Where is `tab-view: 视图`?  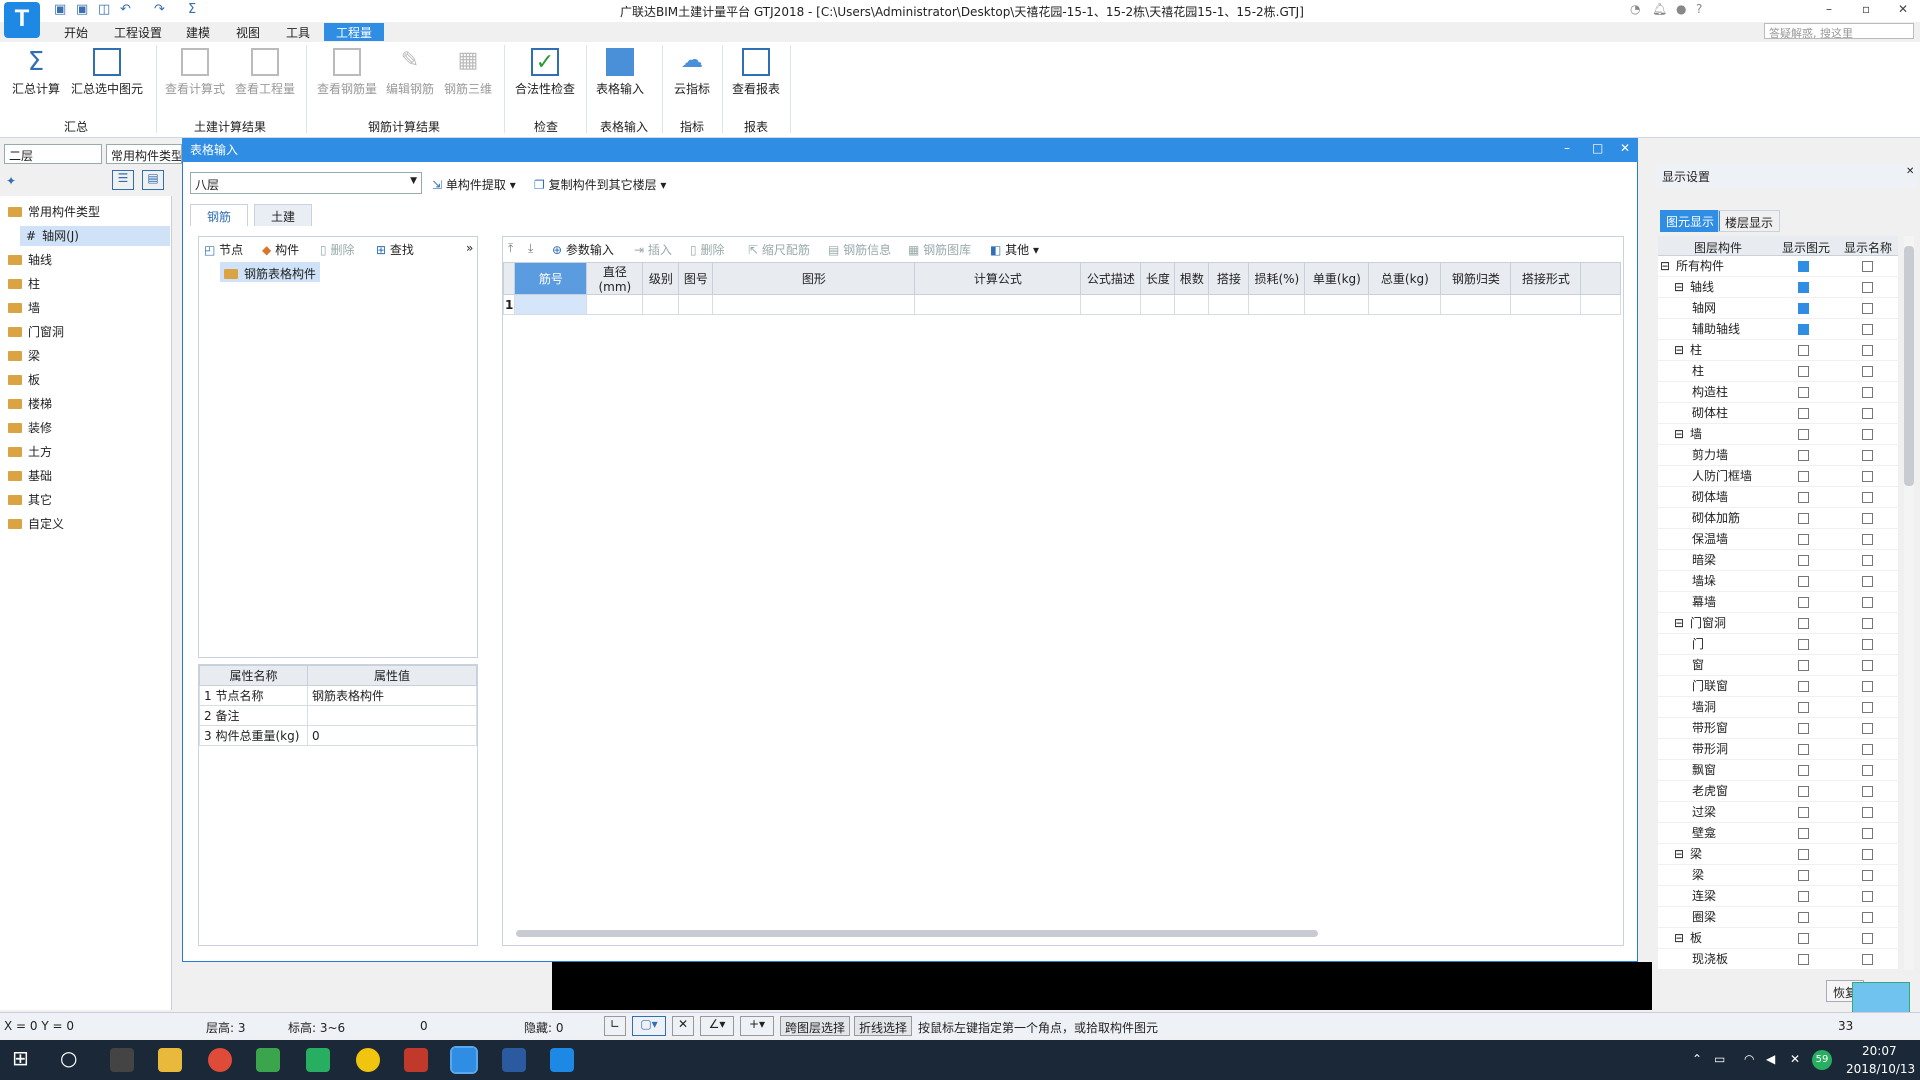
tab-view: 视图 is located at coordinates (248, 32).